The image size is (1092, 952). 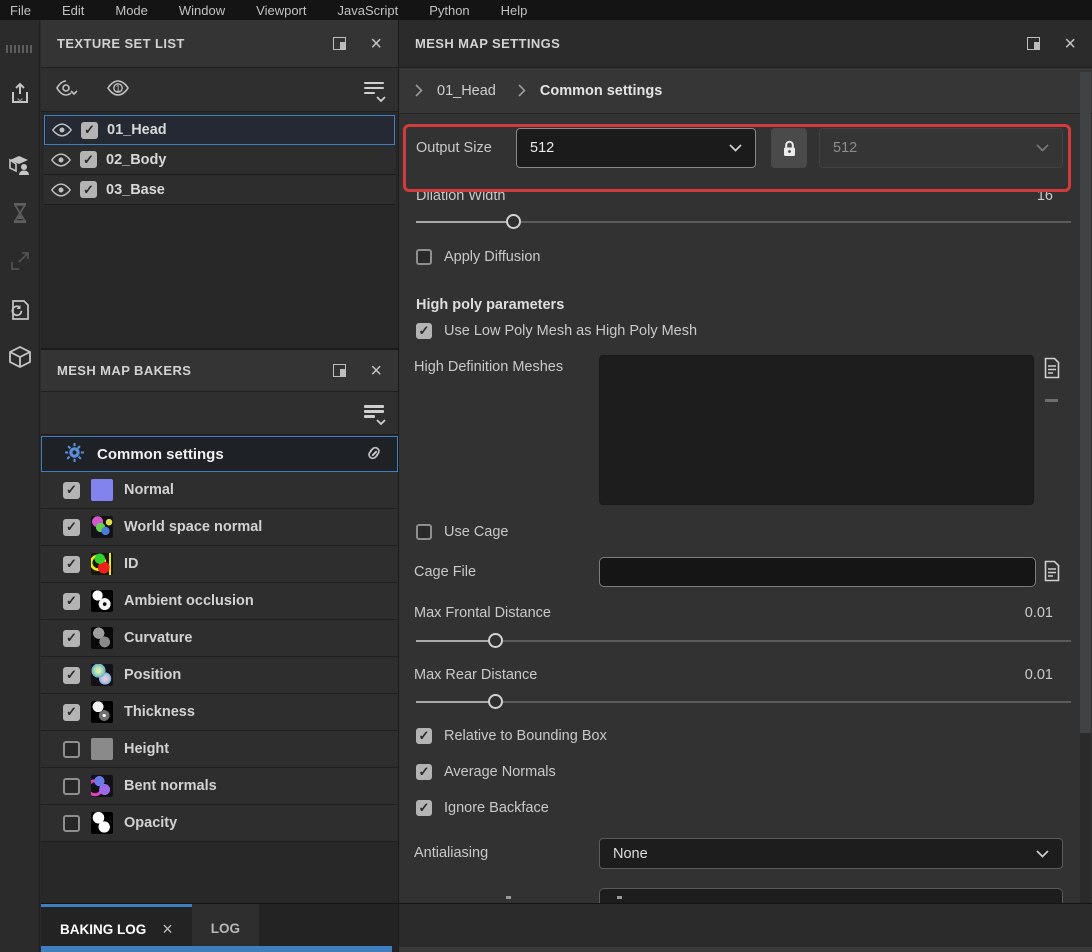 I want to click on visibility-mode-icon, so click(x=68, y=89).